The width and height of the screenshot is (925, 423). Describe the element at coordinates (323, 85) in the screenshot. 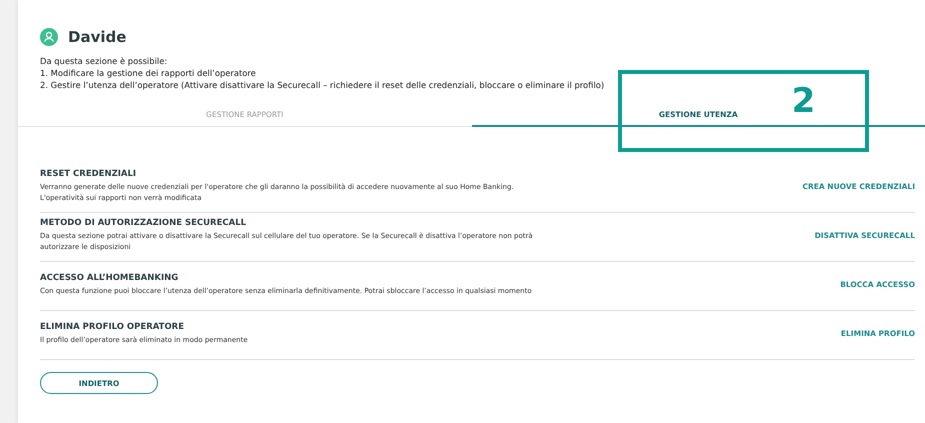

I see `intro-text: 2. Gestire l’utenza dell’operatore (Attivare disattivare la Securecall – richiedere il reset delle credenziali, bloccare o eliminare il profilo)` at that location.